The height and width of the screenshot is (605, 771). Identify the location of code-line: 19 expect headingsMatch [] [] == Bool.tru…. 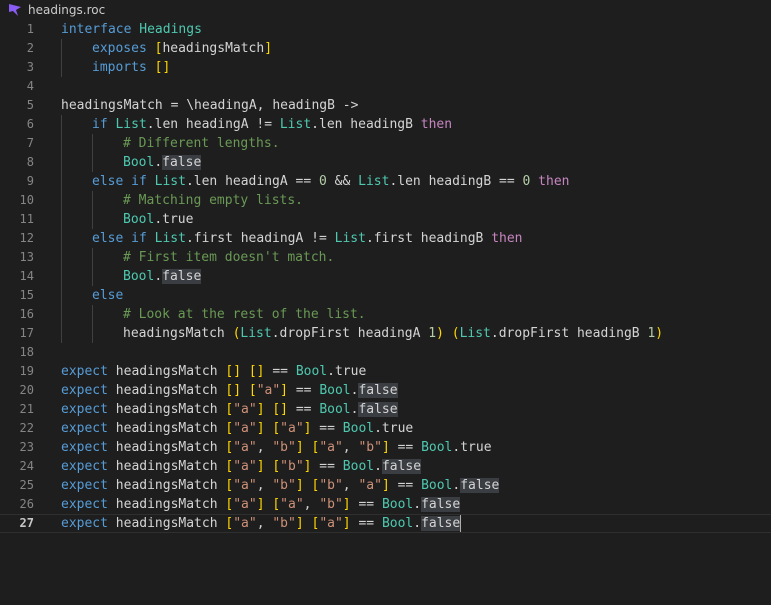
(385, 371).